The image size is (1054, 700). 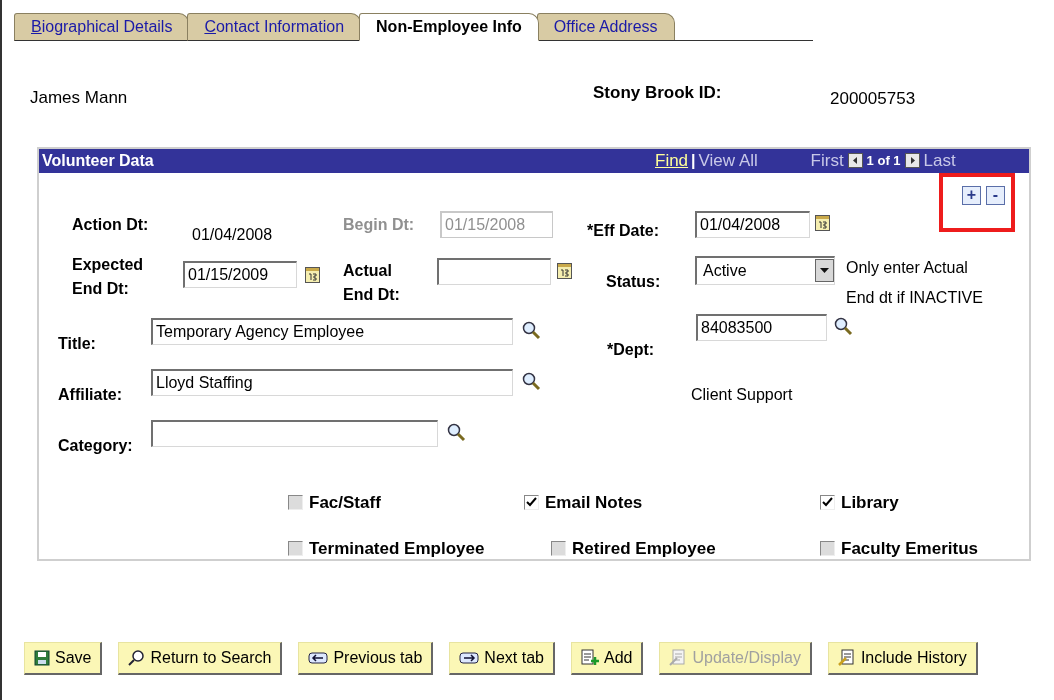 I want to click on toolbar-button: Include History, so click(x=902, y=658).